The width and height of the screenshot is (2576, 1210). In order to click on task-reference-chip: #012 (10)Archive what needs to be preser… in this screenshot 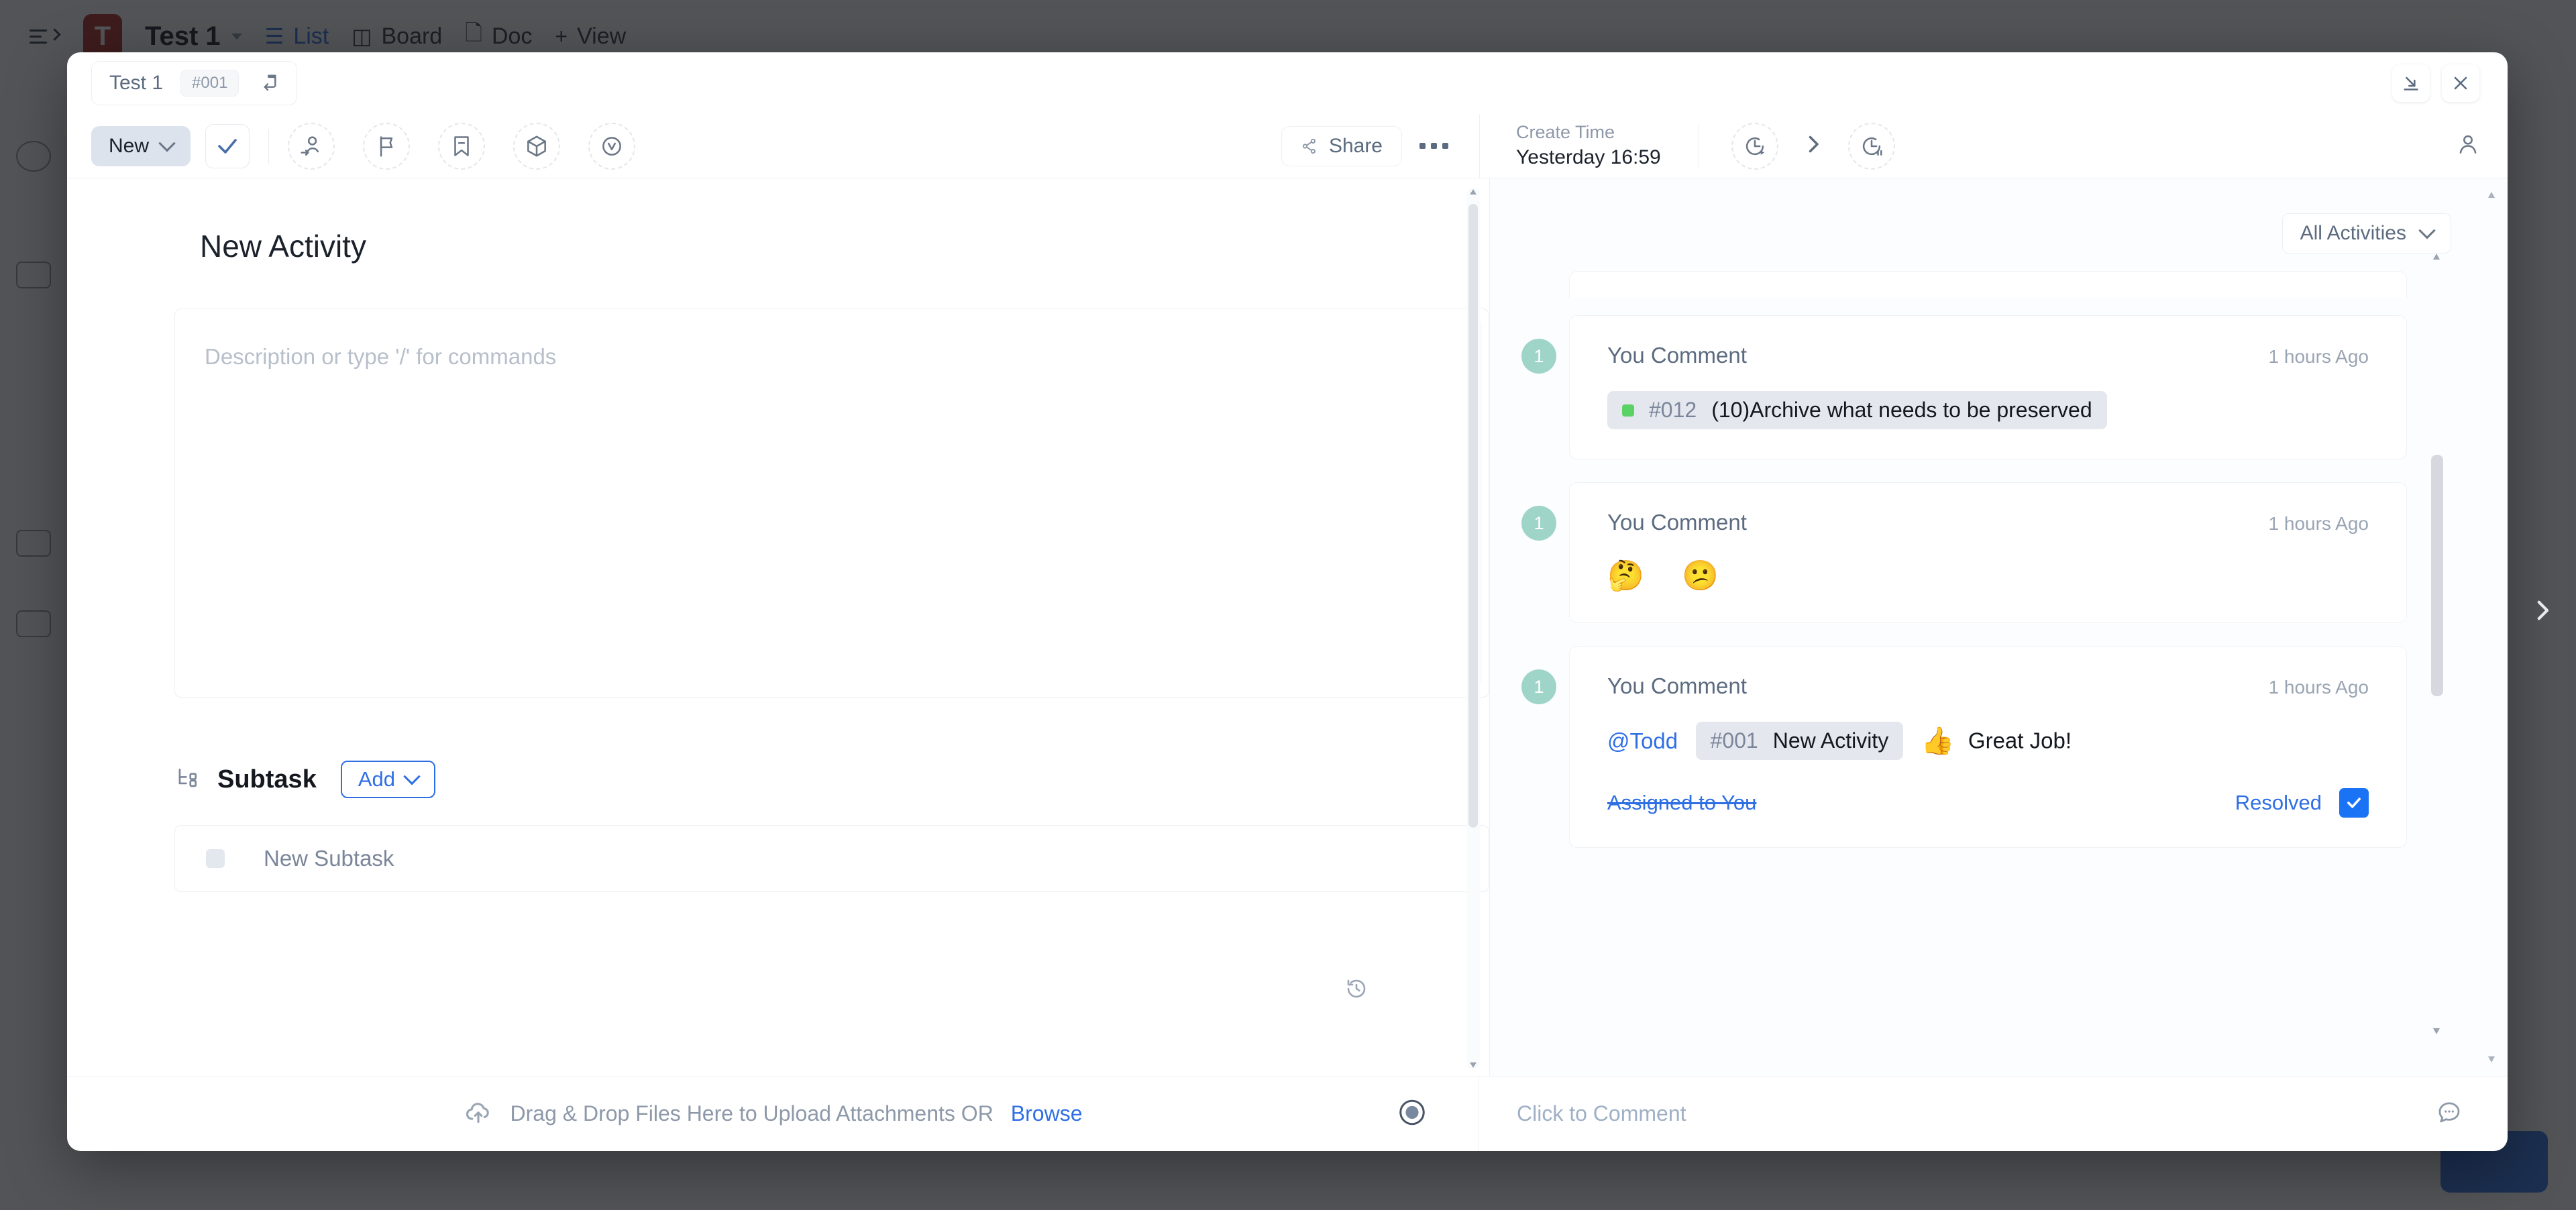, I will do `click(1857, 410)`.